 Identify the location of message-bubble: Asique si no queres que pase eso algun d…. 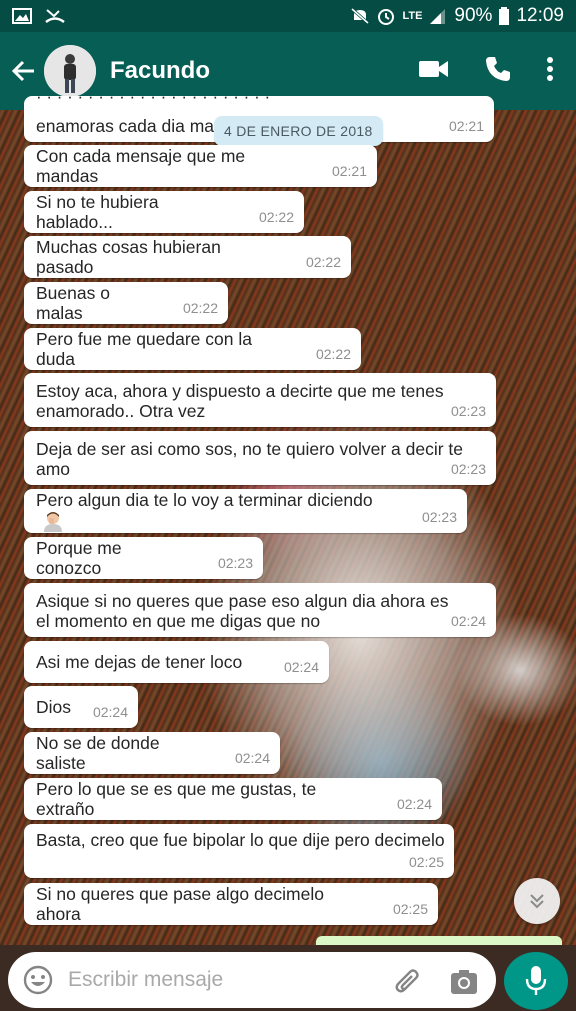
(260, 610).